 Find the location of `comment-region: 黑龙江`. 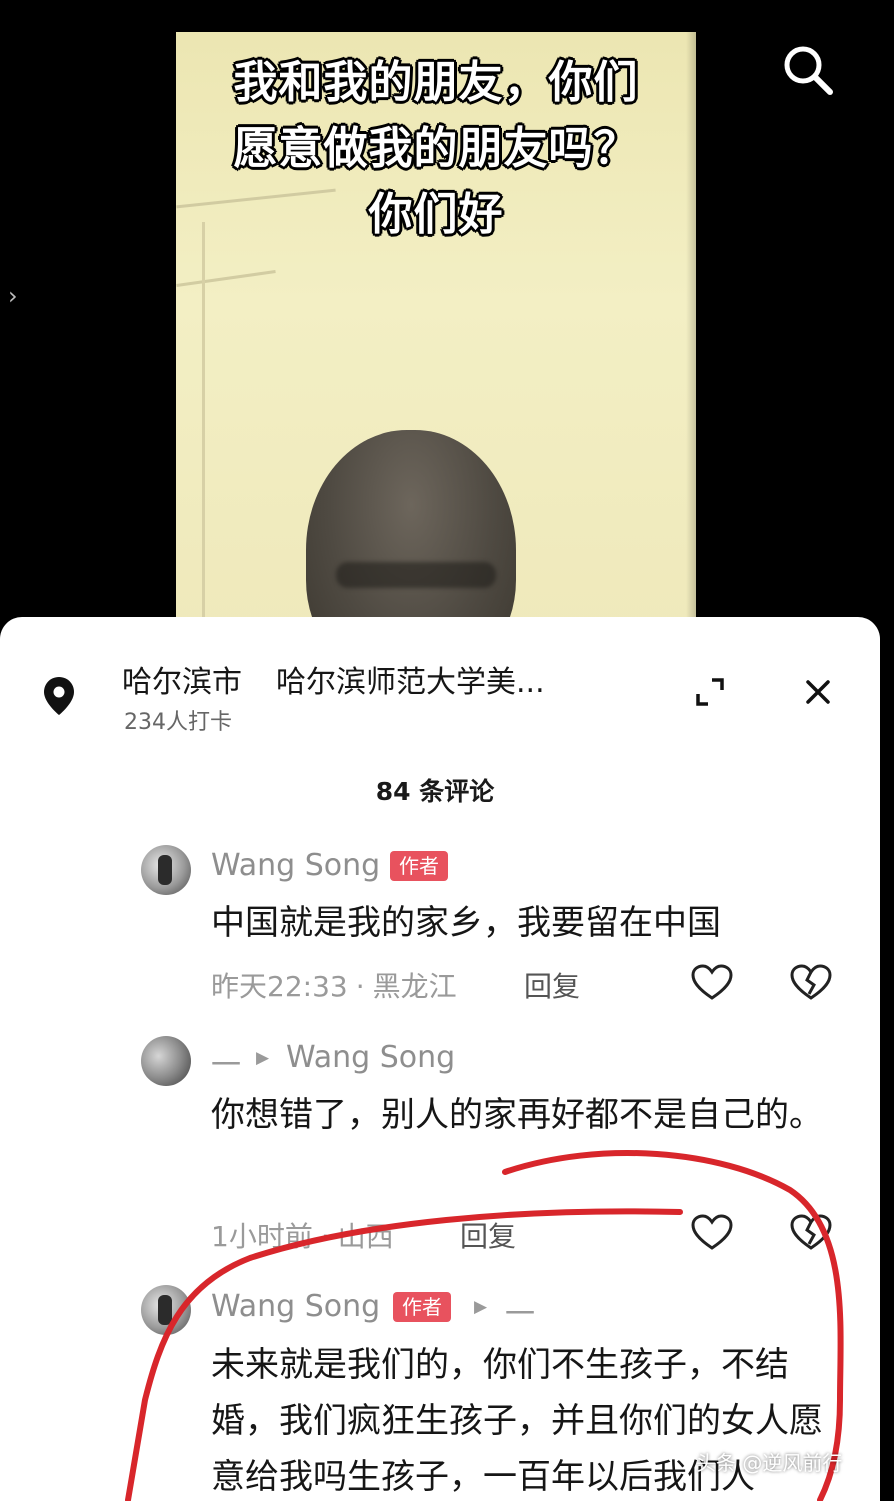

comment-region: 黑龙江 is located at coordinates (414, 986).